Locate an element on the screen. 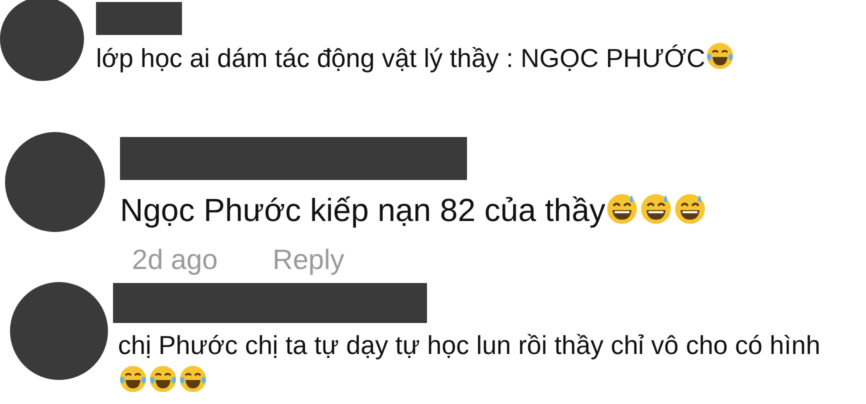  comment-text: Ngọc Phước kiếp nạn 82 của thầy is located at coordinates (414, 210).